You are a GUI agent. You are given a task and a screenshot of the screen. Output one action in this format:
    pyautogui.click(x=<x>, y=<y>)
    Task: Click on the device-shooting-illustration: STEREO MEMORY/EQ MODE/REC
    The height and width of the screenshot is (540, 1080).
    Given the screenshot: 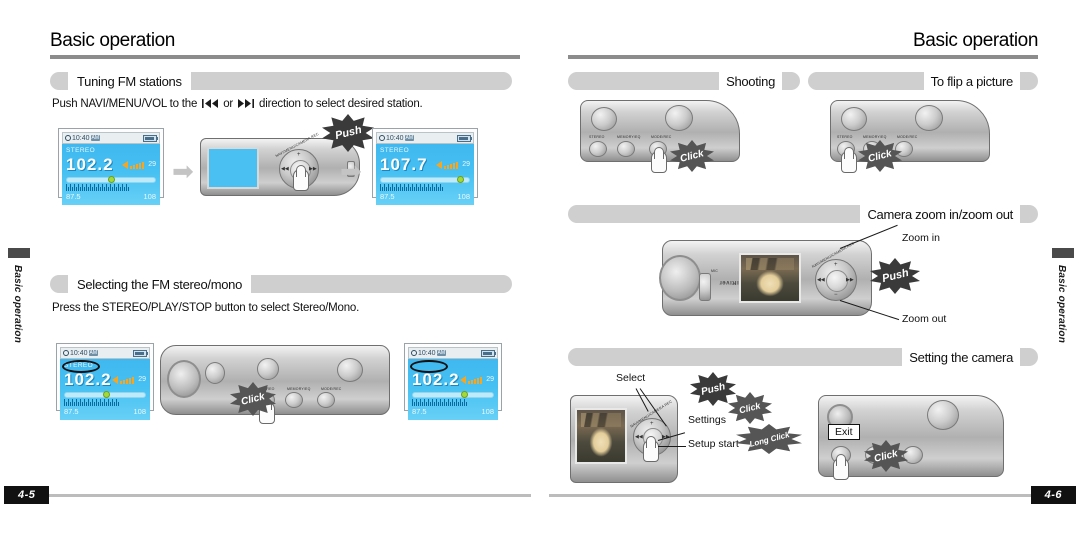 What is the action you would take?
    pyautogui.click(x=660, y=136)
    